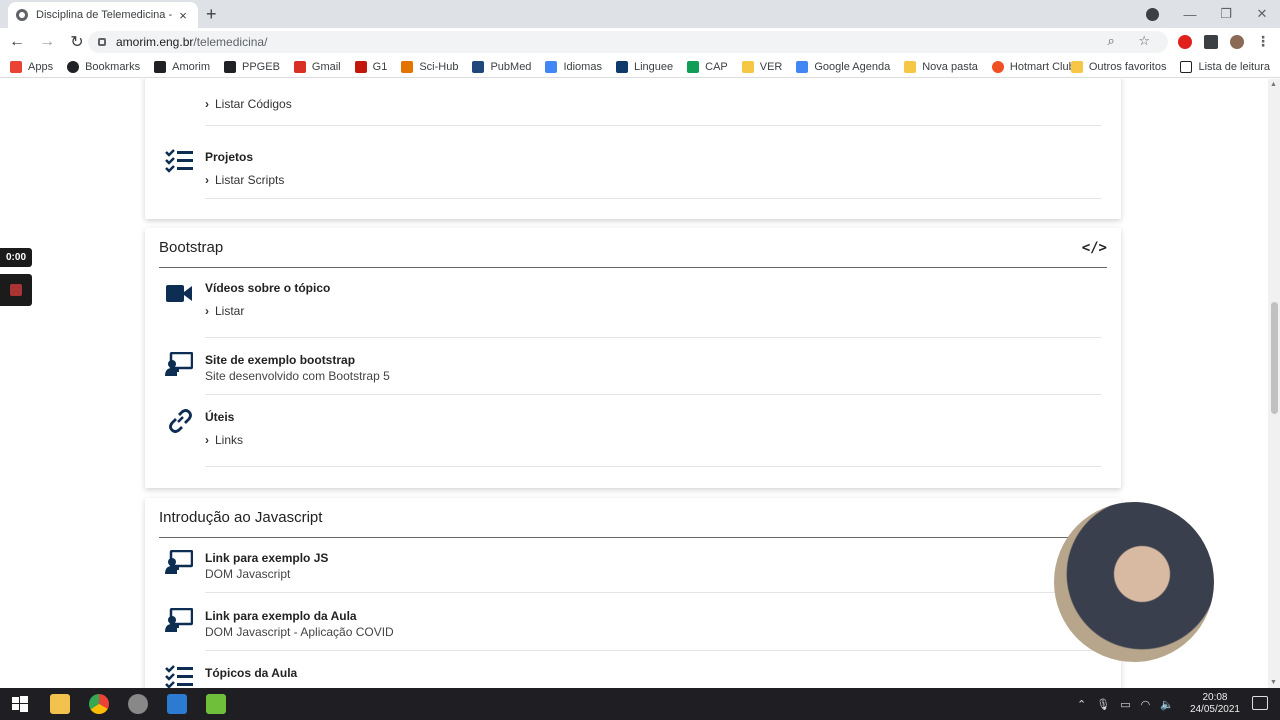 The width and height of the screenshot is (1280, 720). I want to click on lock-icon, so click(102, 42).